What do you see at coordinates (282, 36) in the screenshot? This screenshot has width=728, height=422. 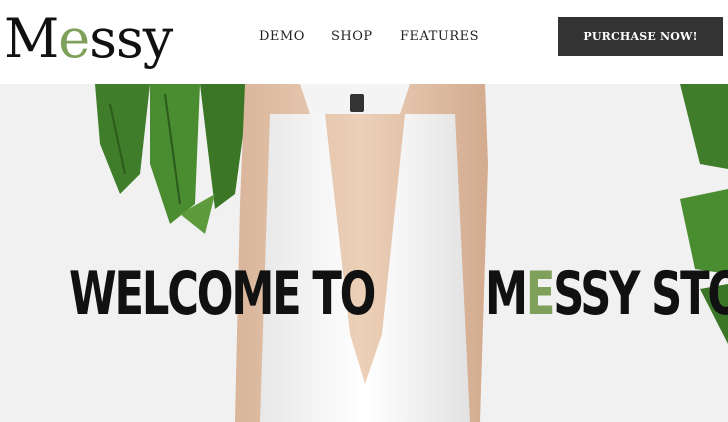 I see `nav-demo: DEMO` at bounding box center [282, 36].